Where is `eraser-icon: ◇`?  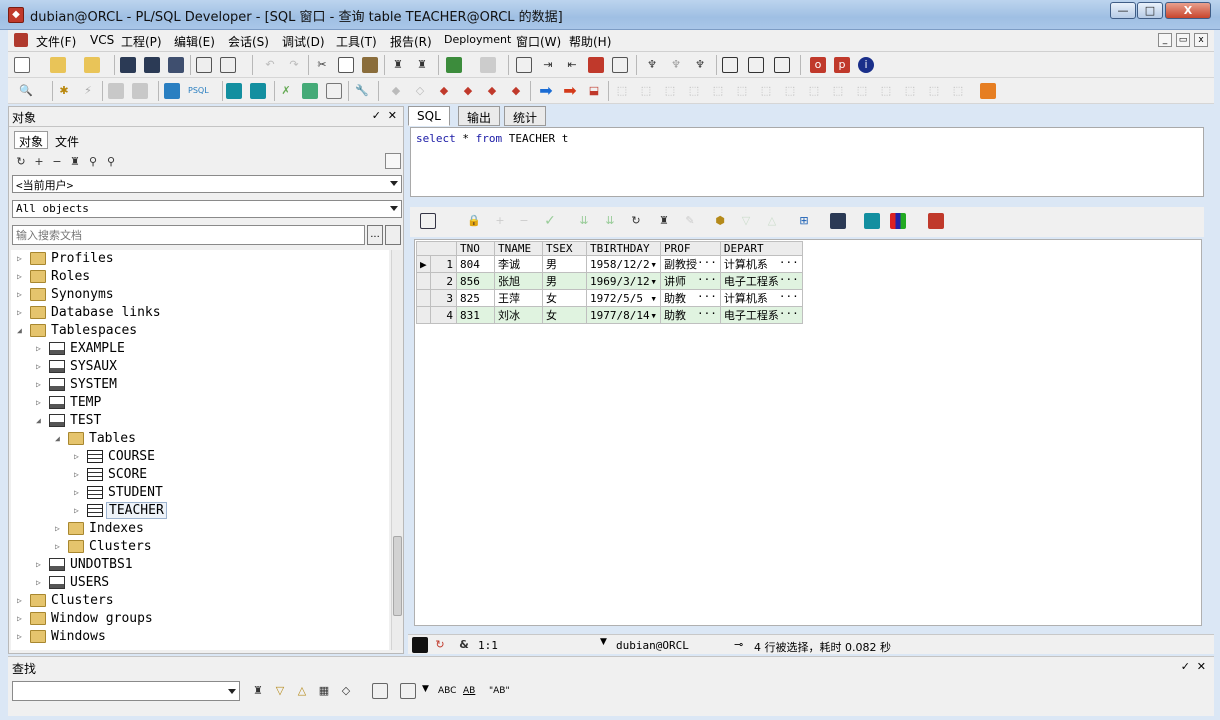 eraser-icon: ◇ is located at coordinates (346, 691).